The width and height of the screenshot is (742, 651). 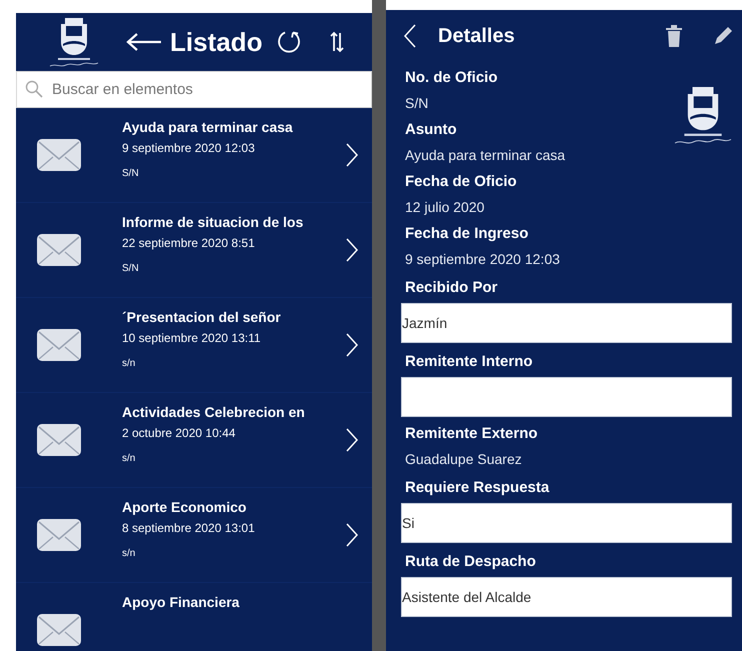 What do you see at coordinates (485, 155) in the screenshot?
I see `field-value: Ayuda para terminar casa` at bounding box center [485, 155].